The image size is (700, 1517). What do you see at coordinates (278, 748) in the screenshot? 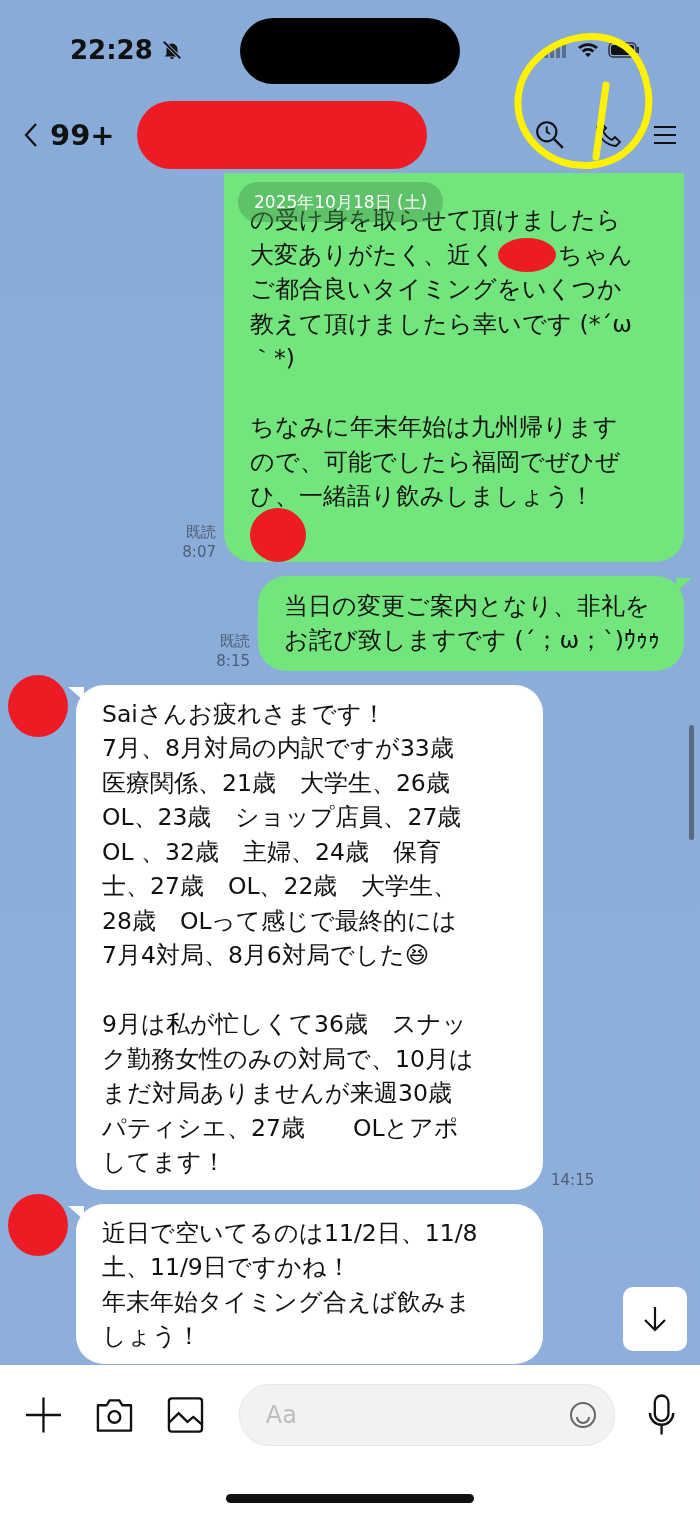
I see `message-text: 7月、8月対局の内訳ですが33歳` at bounding box center [278, 748].